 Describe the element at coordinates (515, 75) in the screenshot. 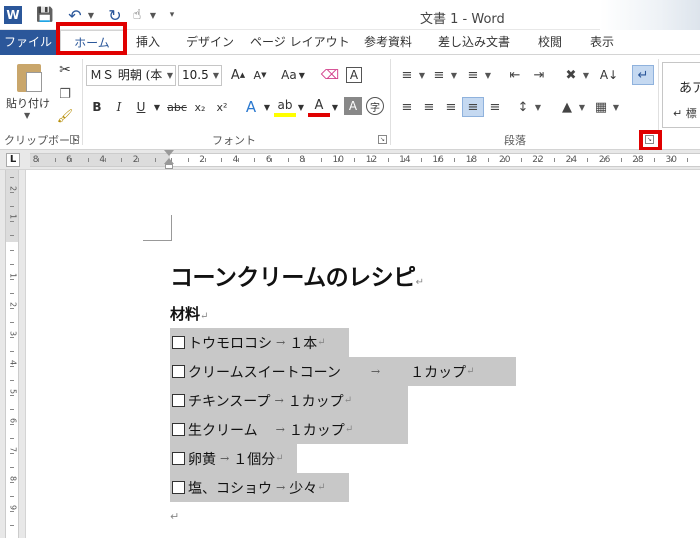

I see `decrease-indent-icon: ⇤` at that location.